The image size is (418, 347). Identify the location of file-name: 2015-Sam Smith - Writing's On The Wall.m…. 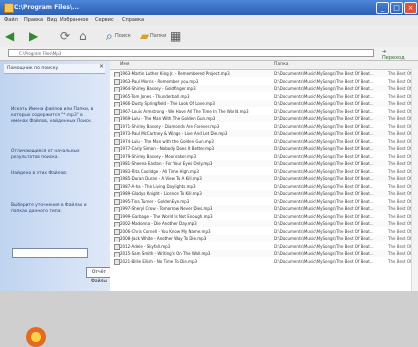
(165, 253).